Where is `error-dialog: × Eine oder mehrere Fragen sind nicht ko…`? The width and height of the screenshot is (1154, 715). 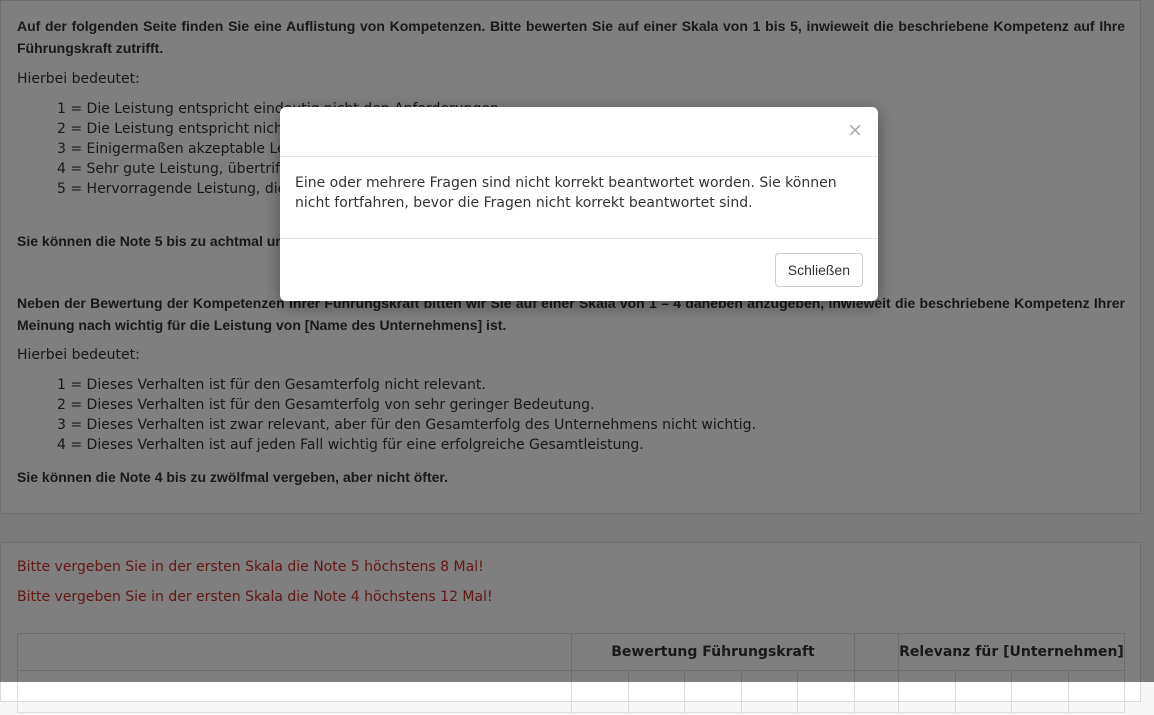
error-dialog: × Eine oder mehrere Fragen sind nicht ko… is located at coordinates (579, 204).